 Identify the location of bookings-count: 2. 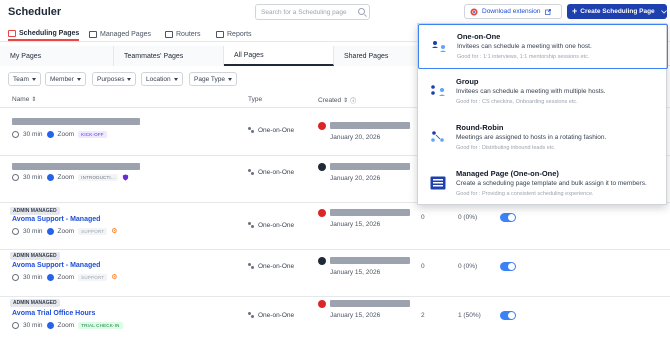
(423, 315).